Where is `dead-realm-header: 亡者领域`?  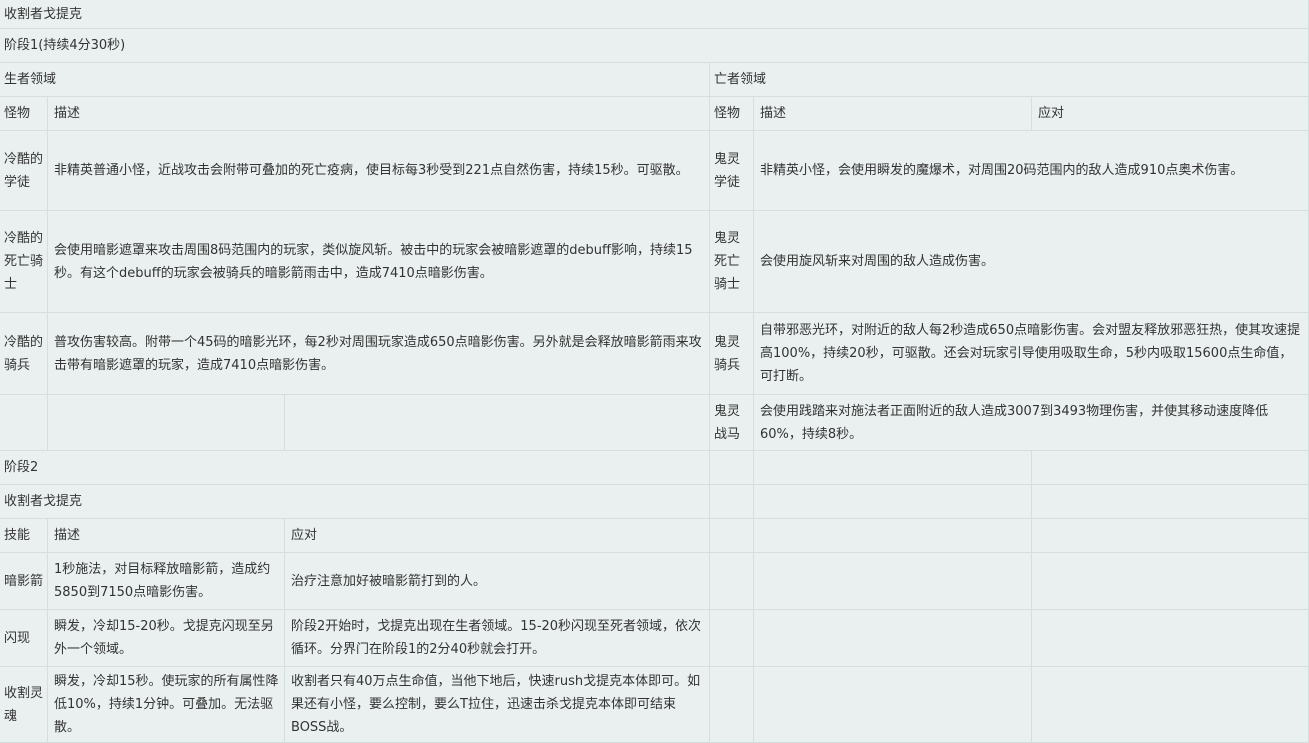 dead-realm-header: 亡者领域 is located at coordinates (1009, 80).